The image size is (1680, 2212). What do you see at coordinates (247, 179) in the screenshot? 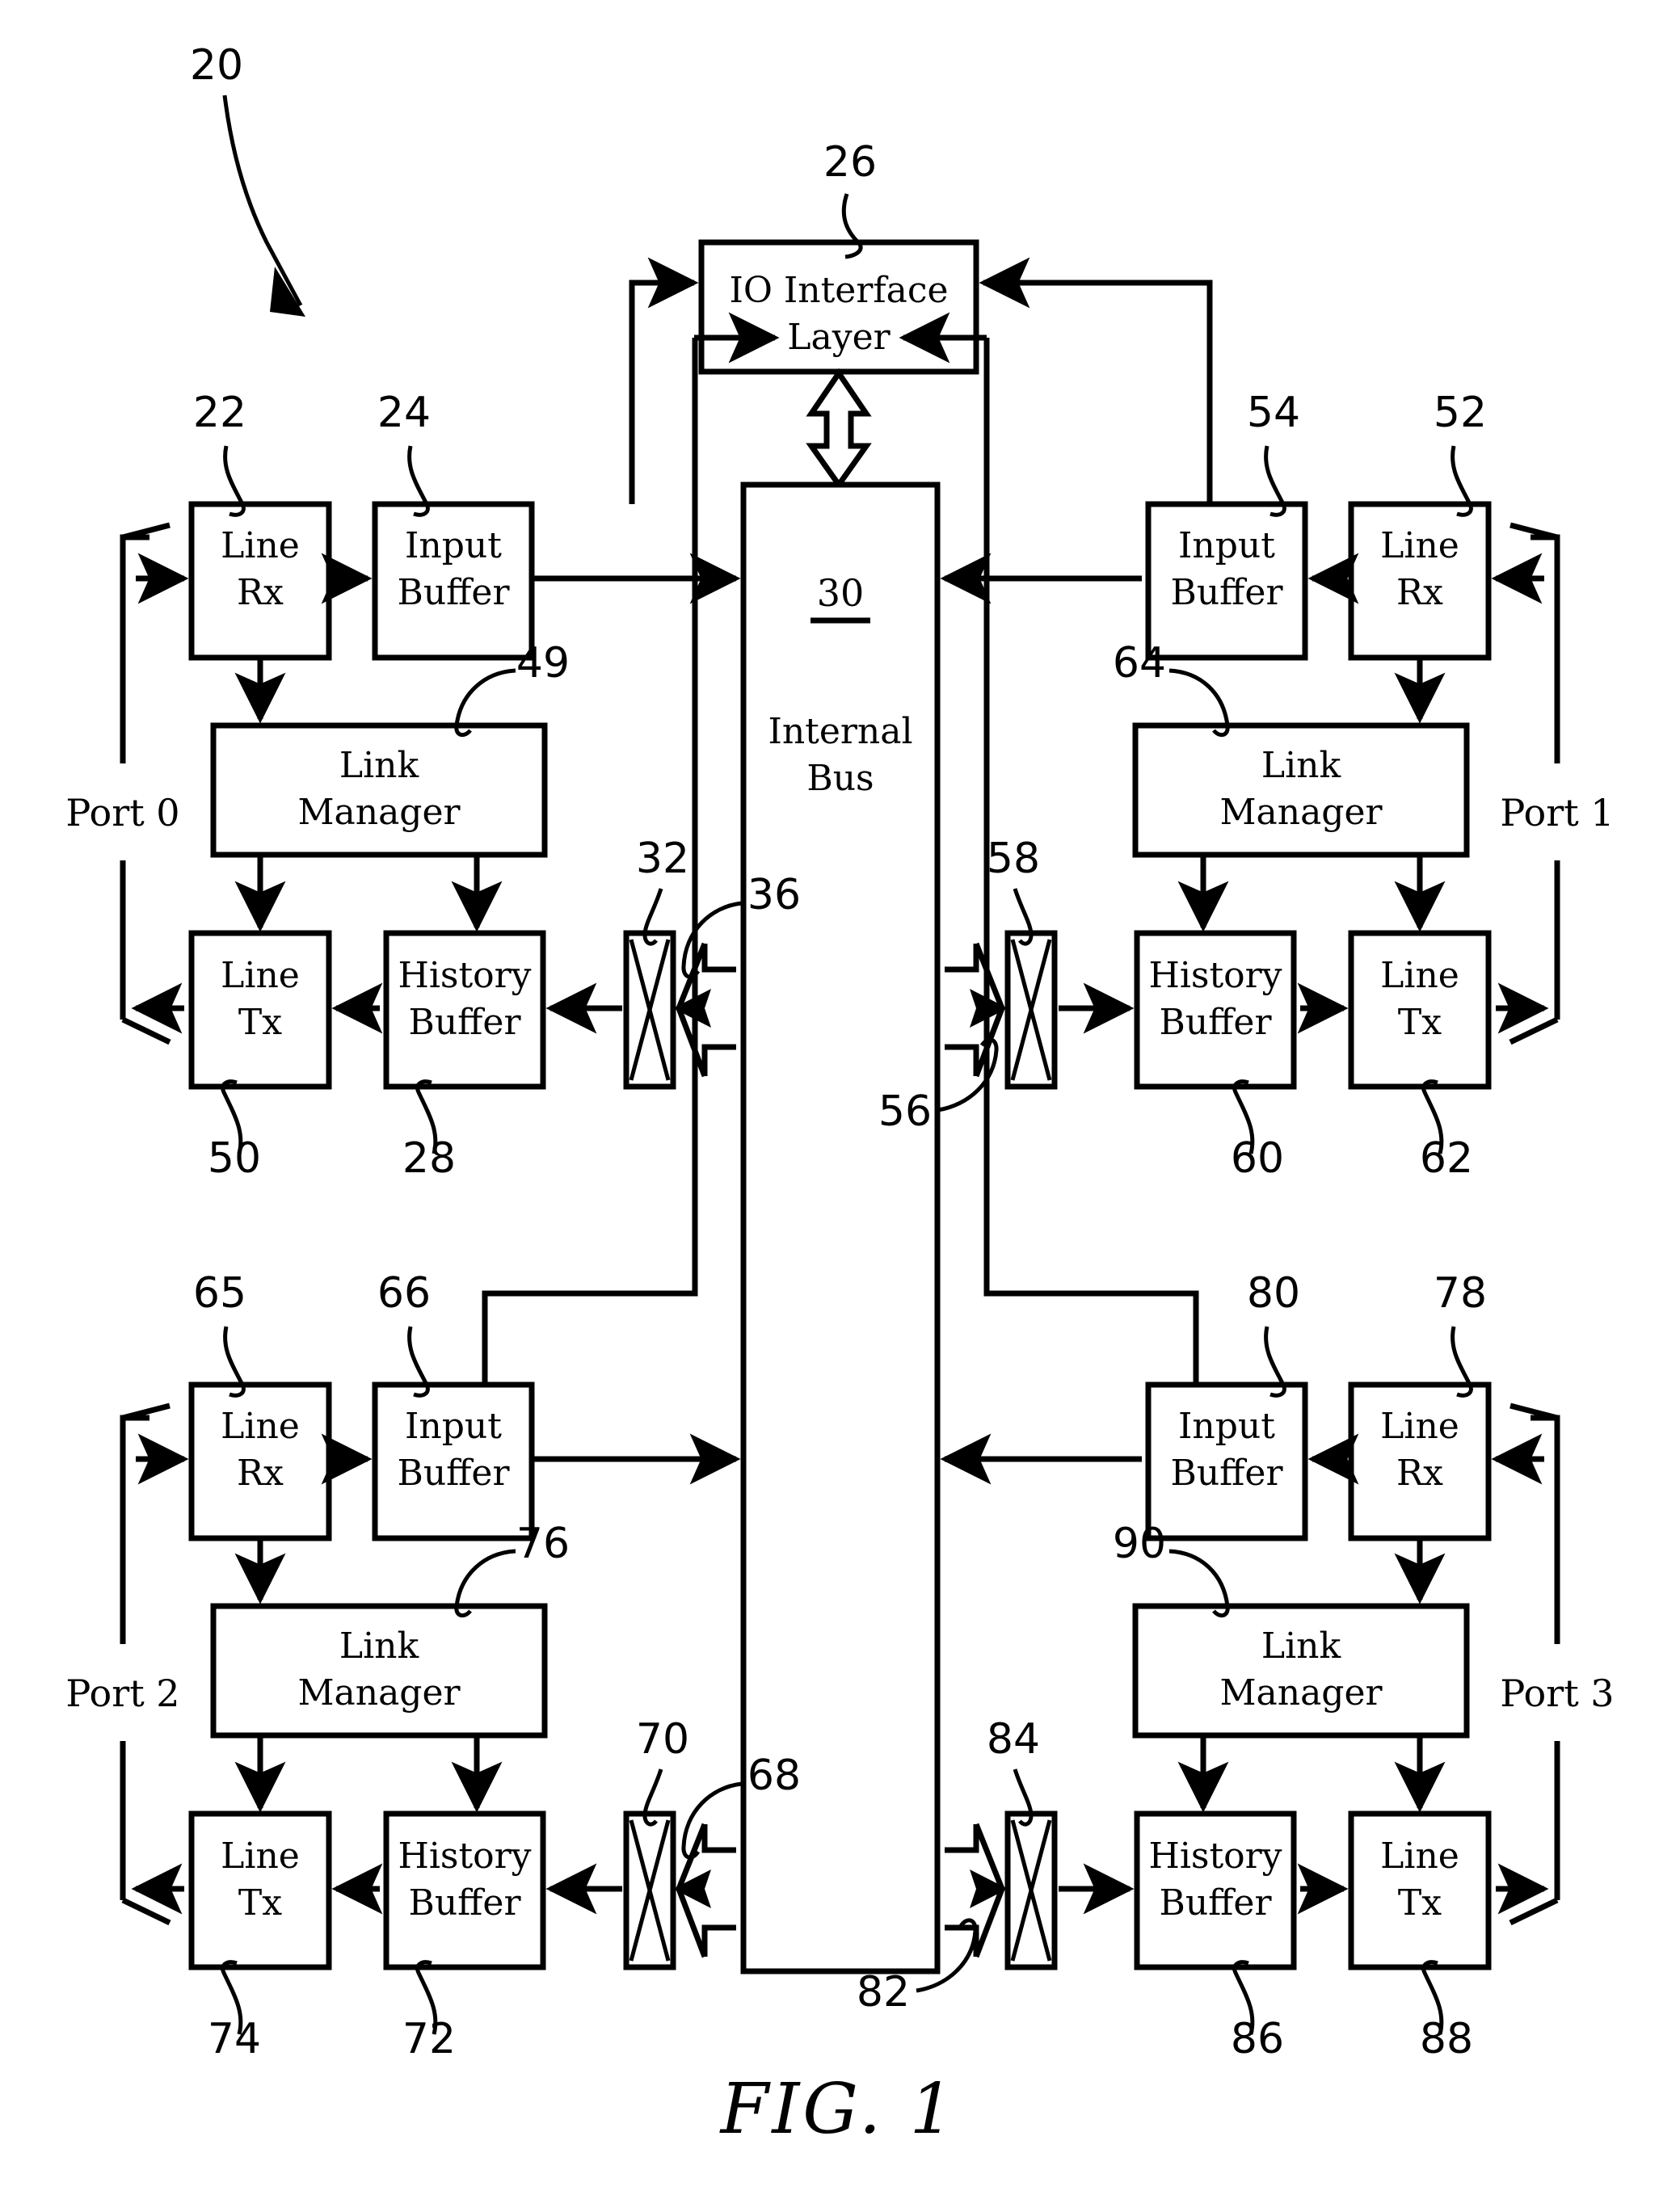
I see `system-reference-20: 20` at bounding box center [247, 179].